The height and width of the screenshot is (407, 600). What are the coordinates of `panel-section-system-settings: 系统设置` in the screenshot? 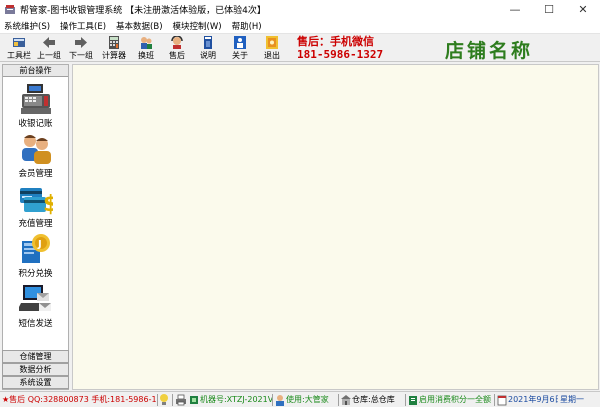 It's located at (35, 382).